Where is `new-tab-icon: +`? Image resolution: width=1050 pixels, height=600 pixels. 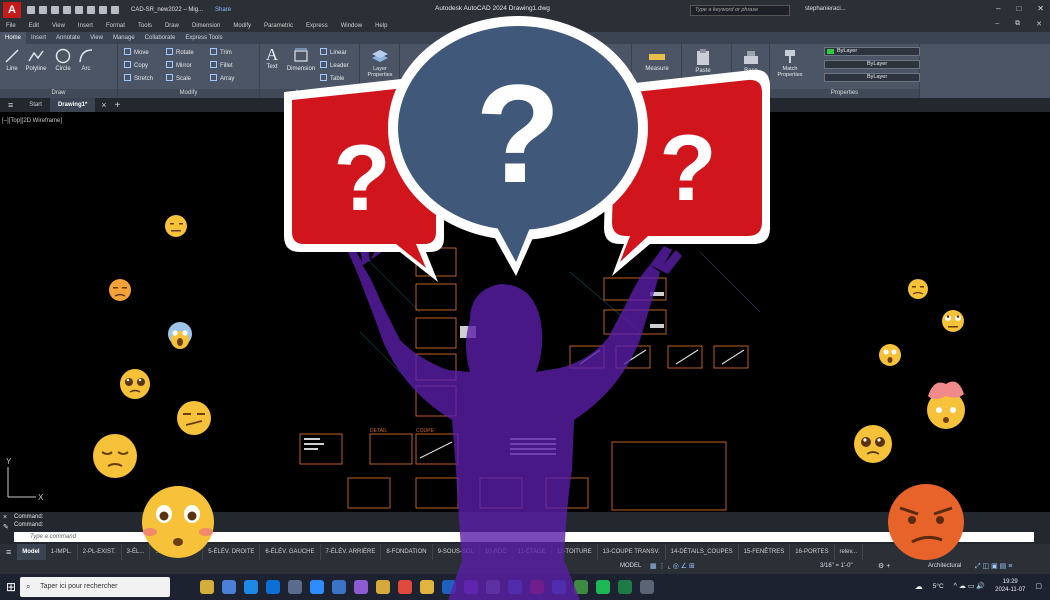
new-tab-icon: + is located at coordinates (118, 105).